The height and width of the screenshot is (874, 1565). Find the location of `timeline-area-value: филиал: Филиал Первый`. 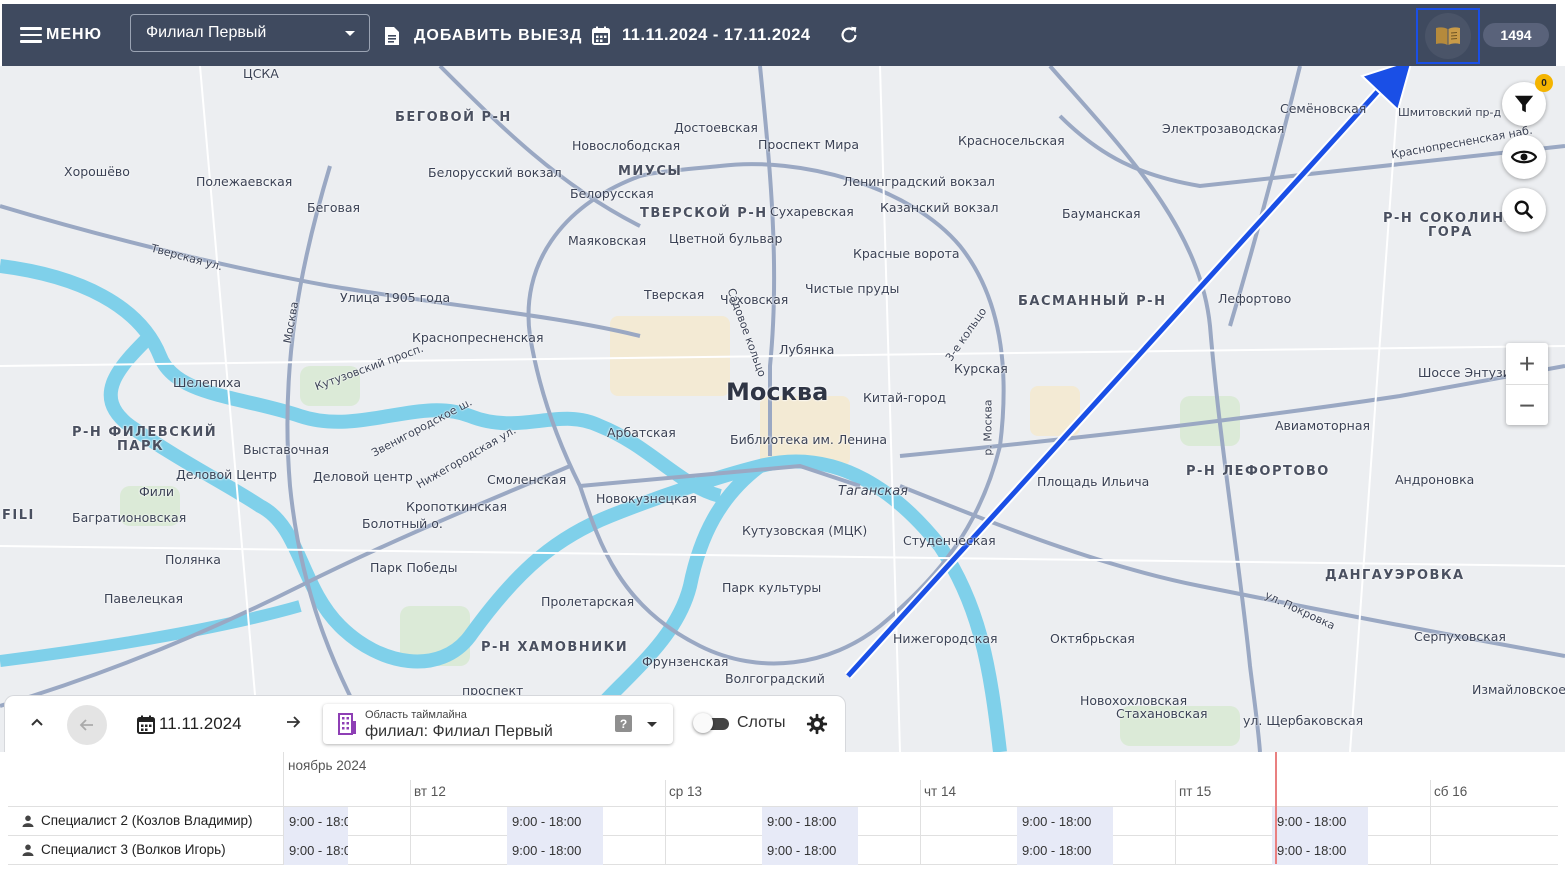

timeline-area-value: филиал: Филиал Первый is located at coordinates (459, 731).